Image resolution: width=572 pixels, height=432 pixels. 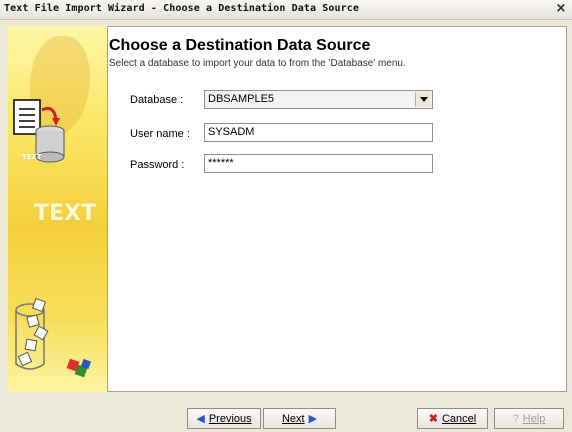 I want to click on question-icon: ?, so click(x=515, y=418).